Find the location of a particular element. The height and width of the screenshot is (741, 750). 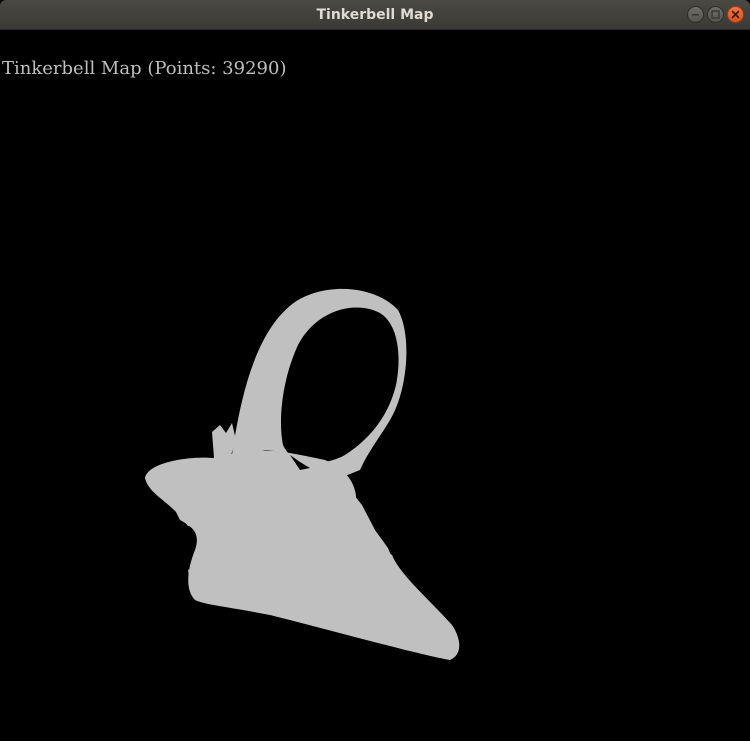

close-button is located at coordinates (735, 14).